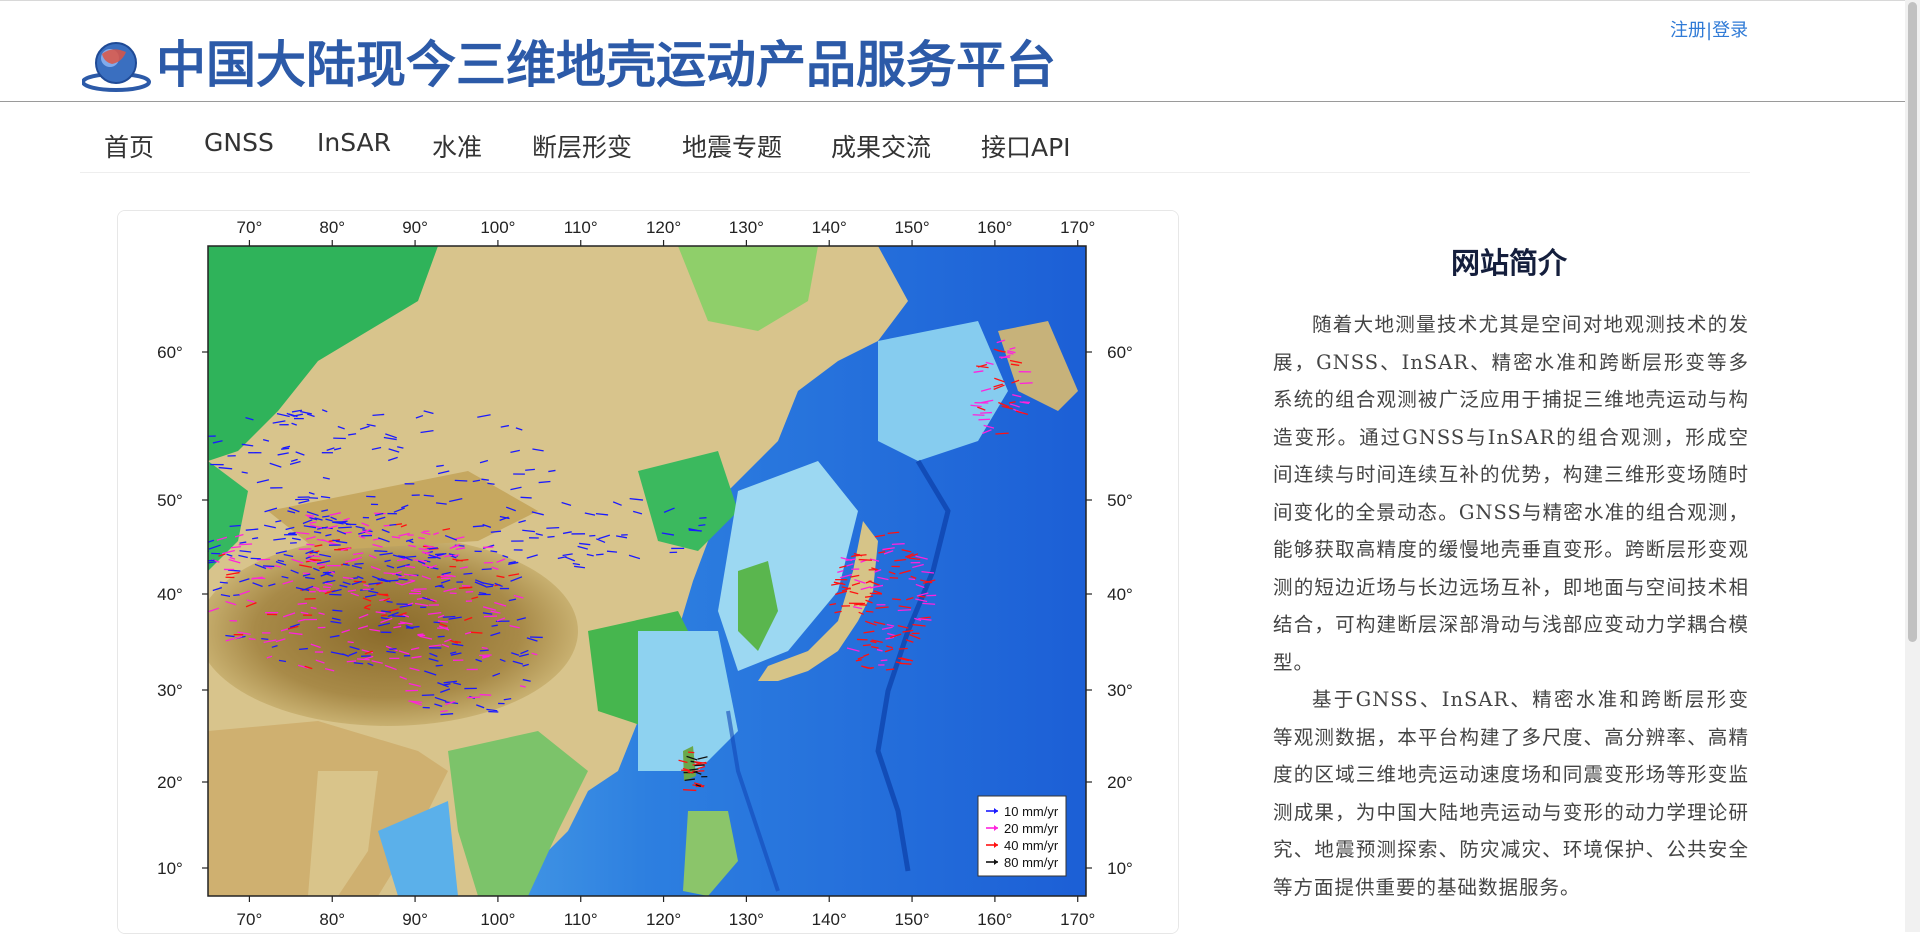  What do you see at coordinates (1026, 146) in the screenshot?
I see `nav-item-api: 接口API` at bounding box center [1026, 146].